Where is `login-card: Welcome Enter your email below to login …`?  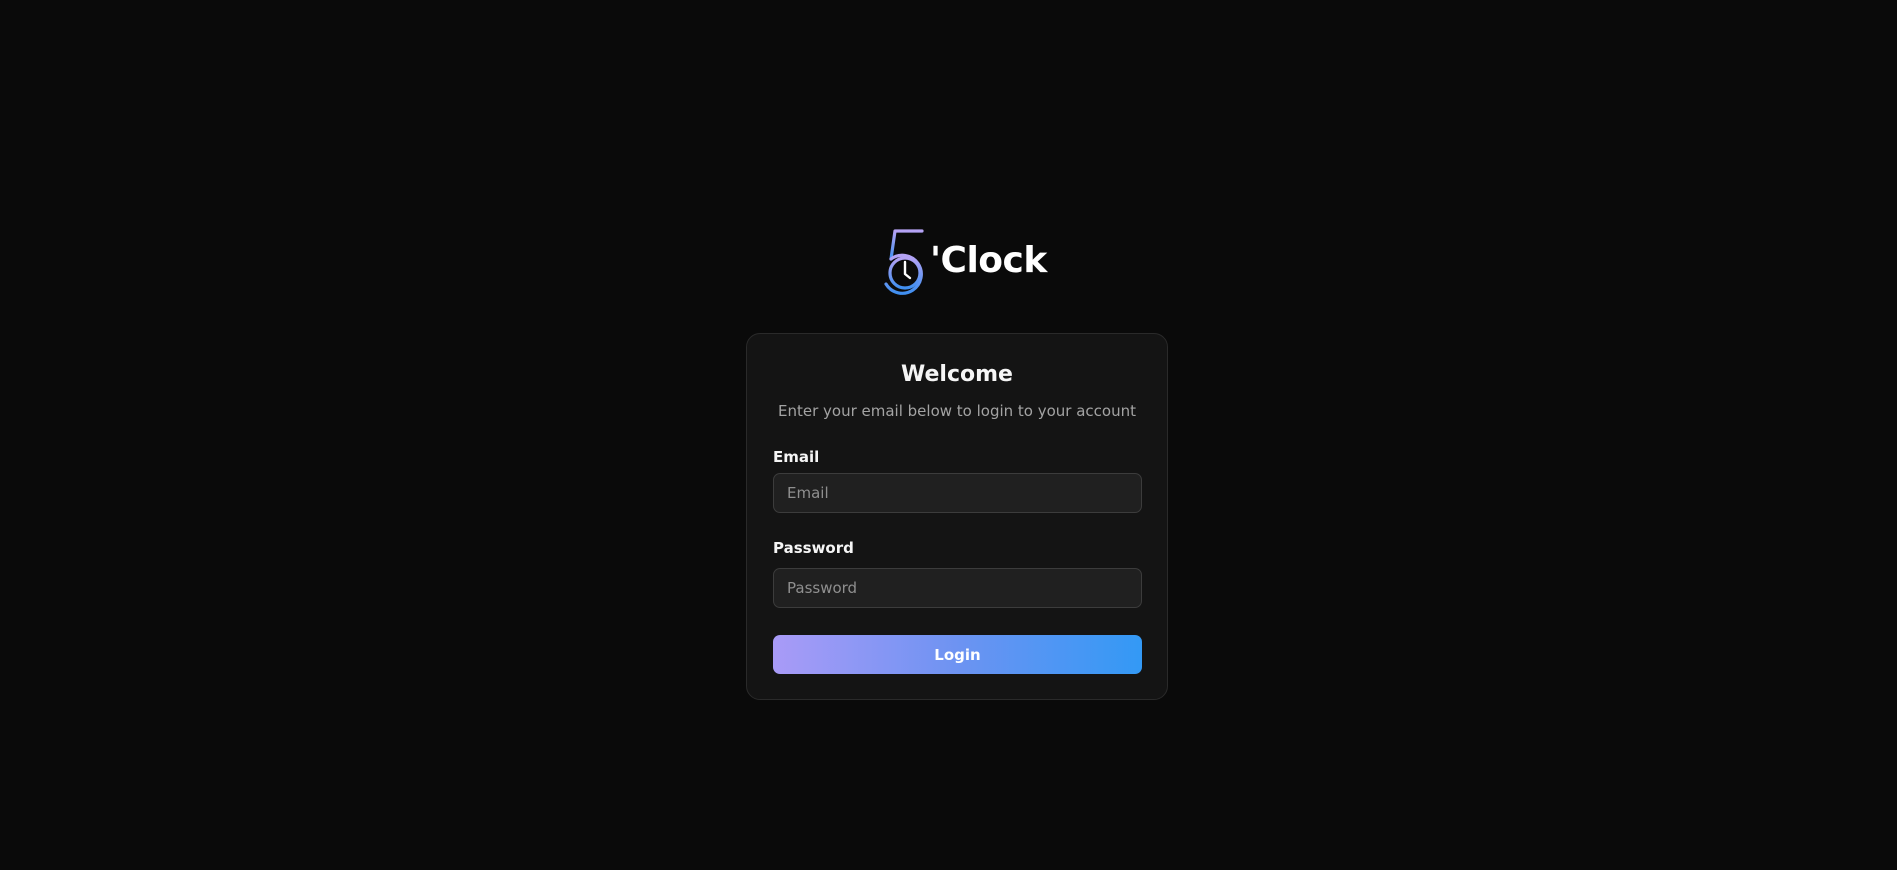
login-card: Welcome Enter your email below to login … is located at coordinates (957, 516).